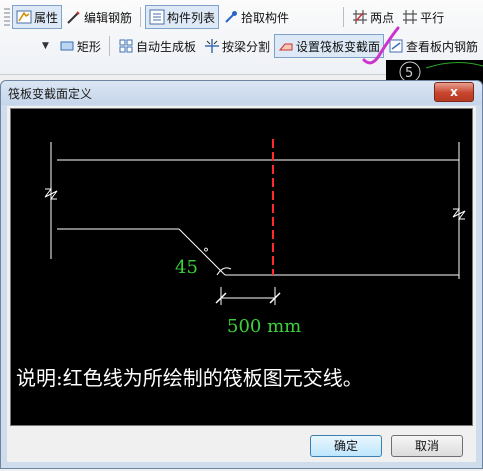 This screenshot has width=483, height=471. What do you see at coordinates (206, 253) in the screenshot?
I see `degree-symbol: °` at bounding box center [206, 253].